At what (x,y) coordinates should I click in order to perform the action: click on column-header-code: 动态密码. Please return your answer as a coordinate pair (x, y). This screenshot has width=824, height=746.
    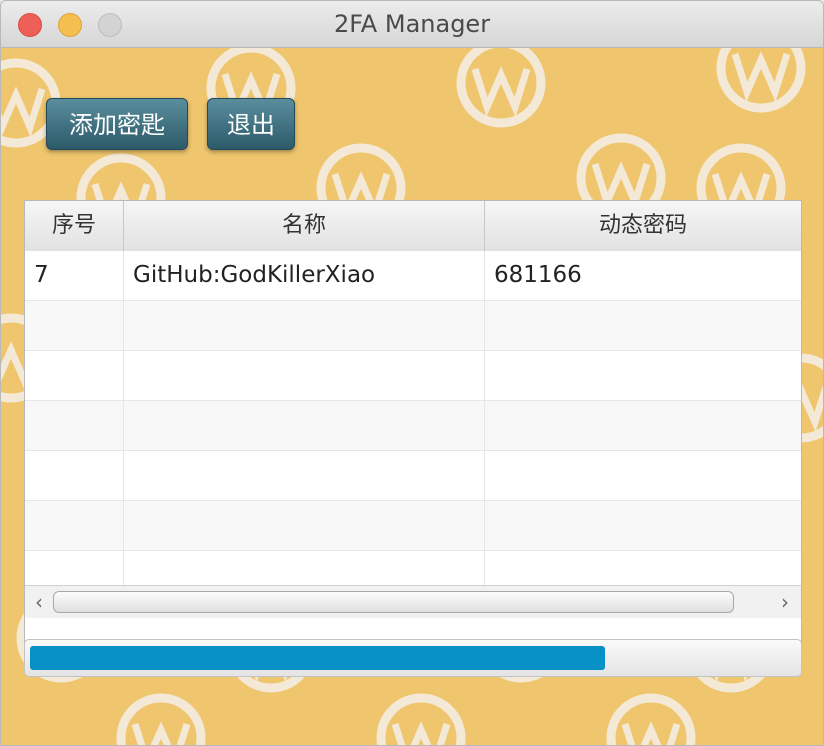
    Looking at the image, I should click on (643, 226).